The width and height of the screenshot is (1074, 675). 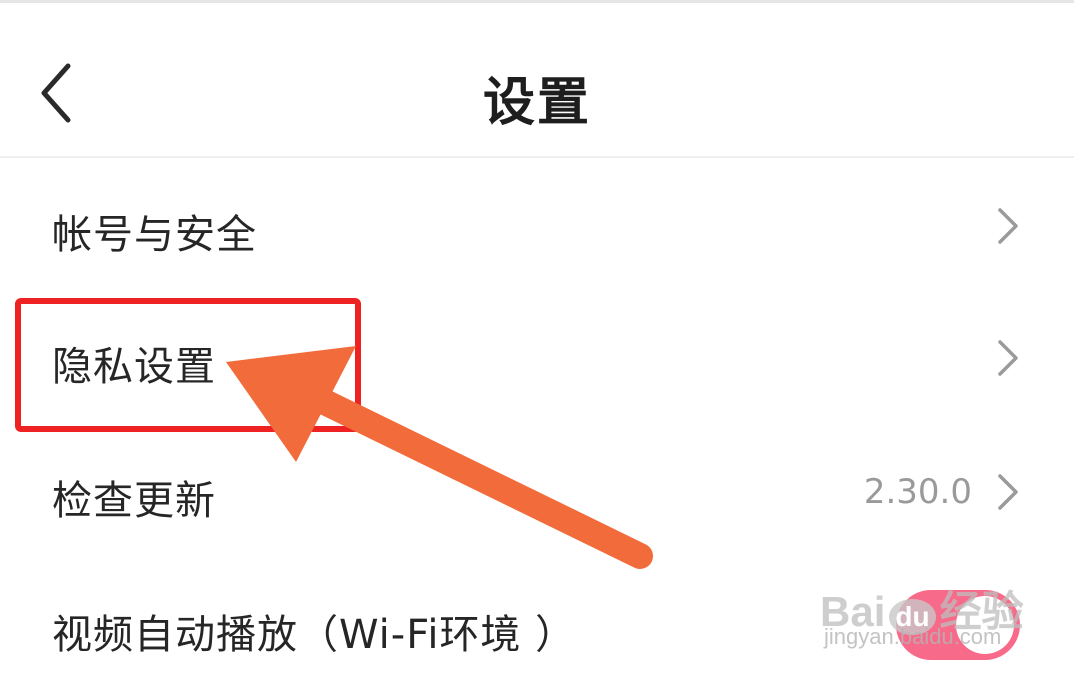 What do you see at coordinates (314, 635) in the screenshot?
I see `settings-item-label: 视频自动播放（Wi-Fi环境 ）` at bounding box center [314, 635].